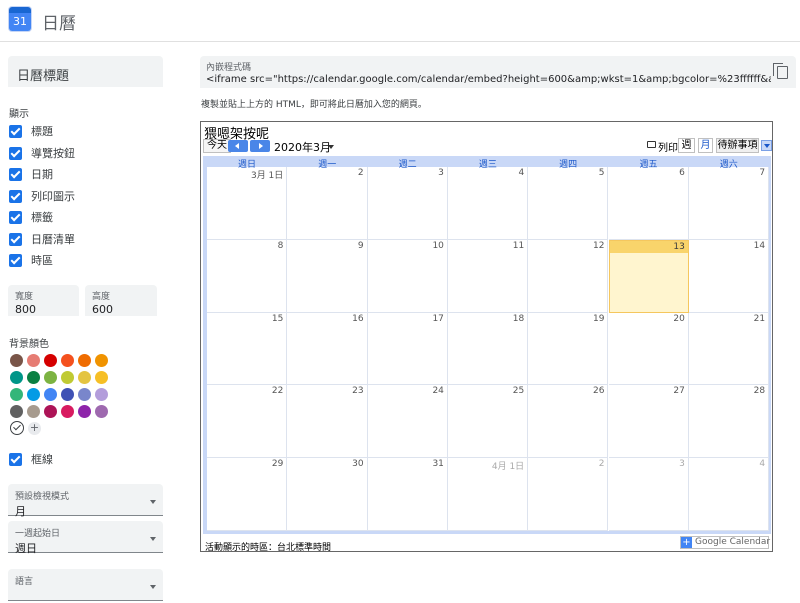  What do you see at coordinates (780, 71) in the screenshot?
I see `copy-icon` at bounding box center [780, 71].